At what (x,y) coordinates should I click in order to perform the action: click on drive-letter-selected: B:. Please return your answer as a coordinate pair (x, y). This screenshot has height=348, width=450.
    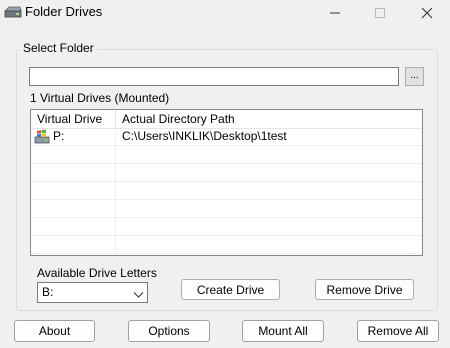
    Looking at the image, I should click on (48, 292).